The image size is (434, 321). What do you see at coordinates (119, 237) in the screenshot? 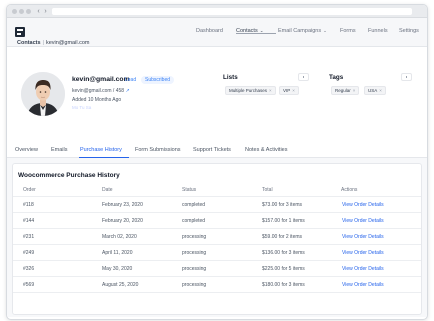
I see `cell-date: March 02, 2020` at bounding box center [119, 237].